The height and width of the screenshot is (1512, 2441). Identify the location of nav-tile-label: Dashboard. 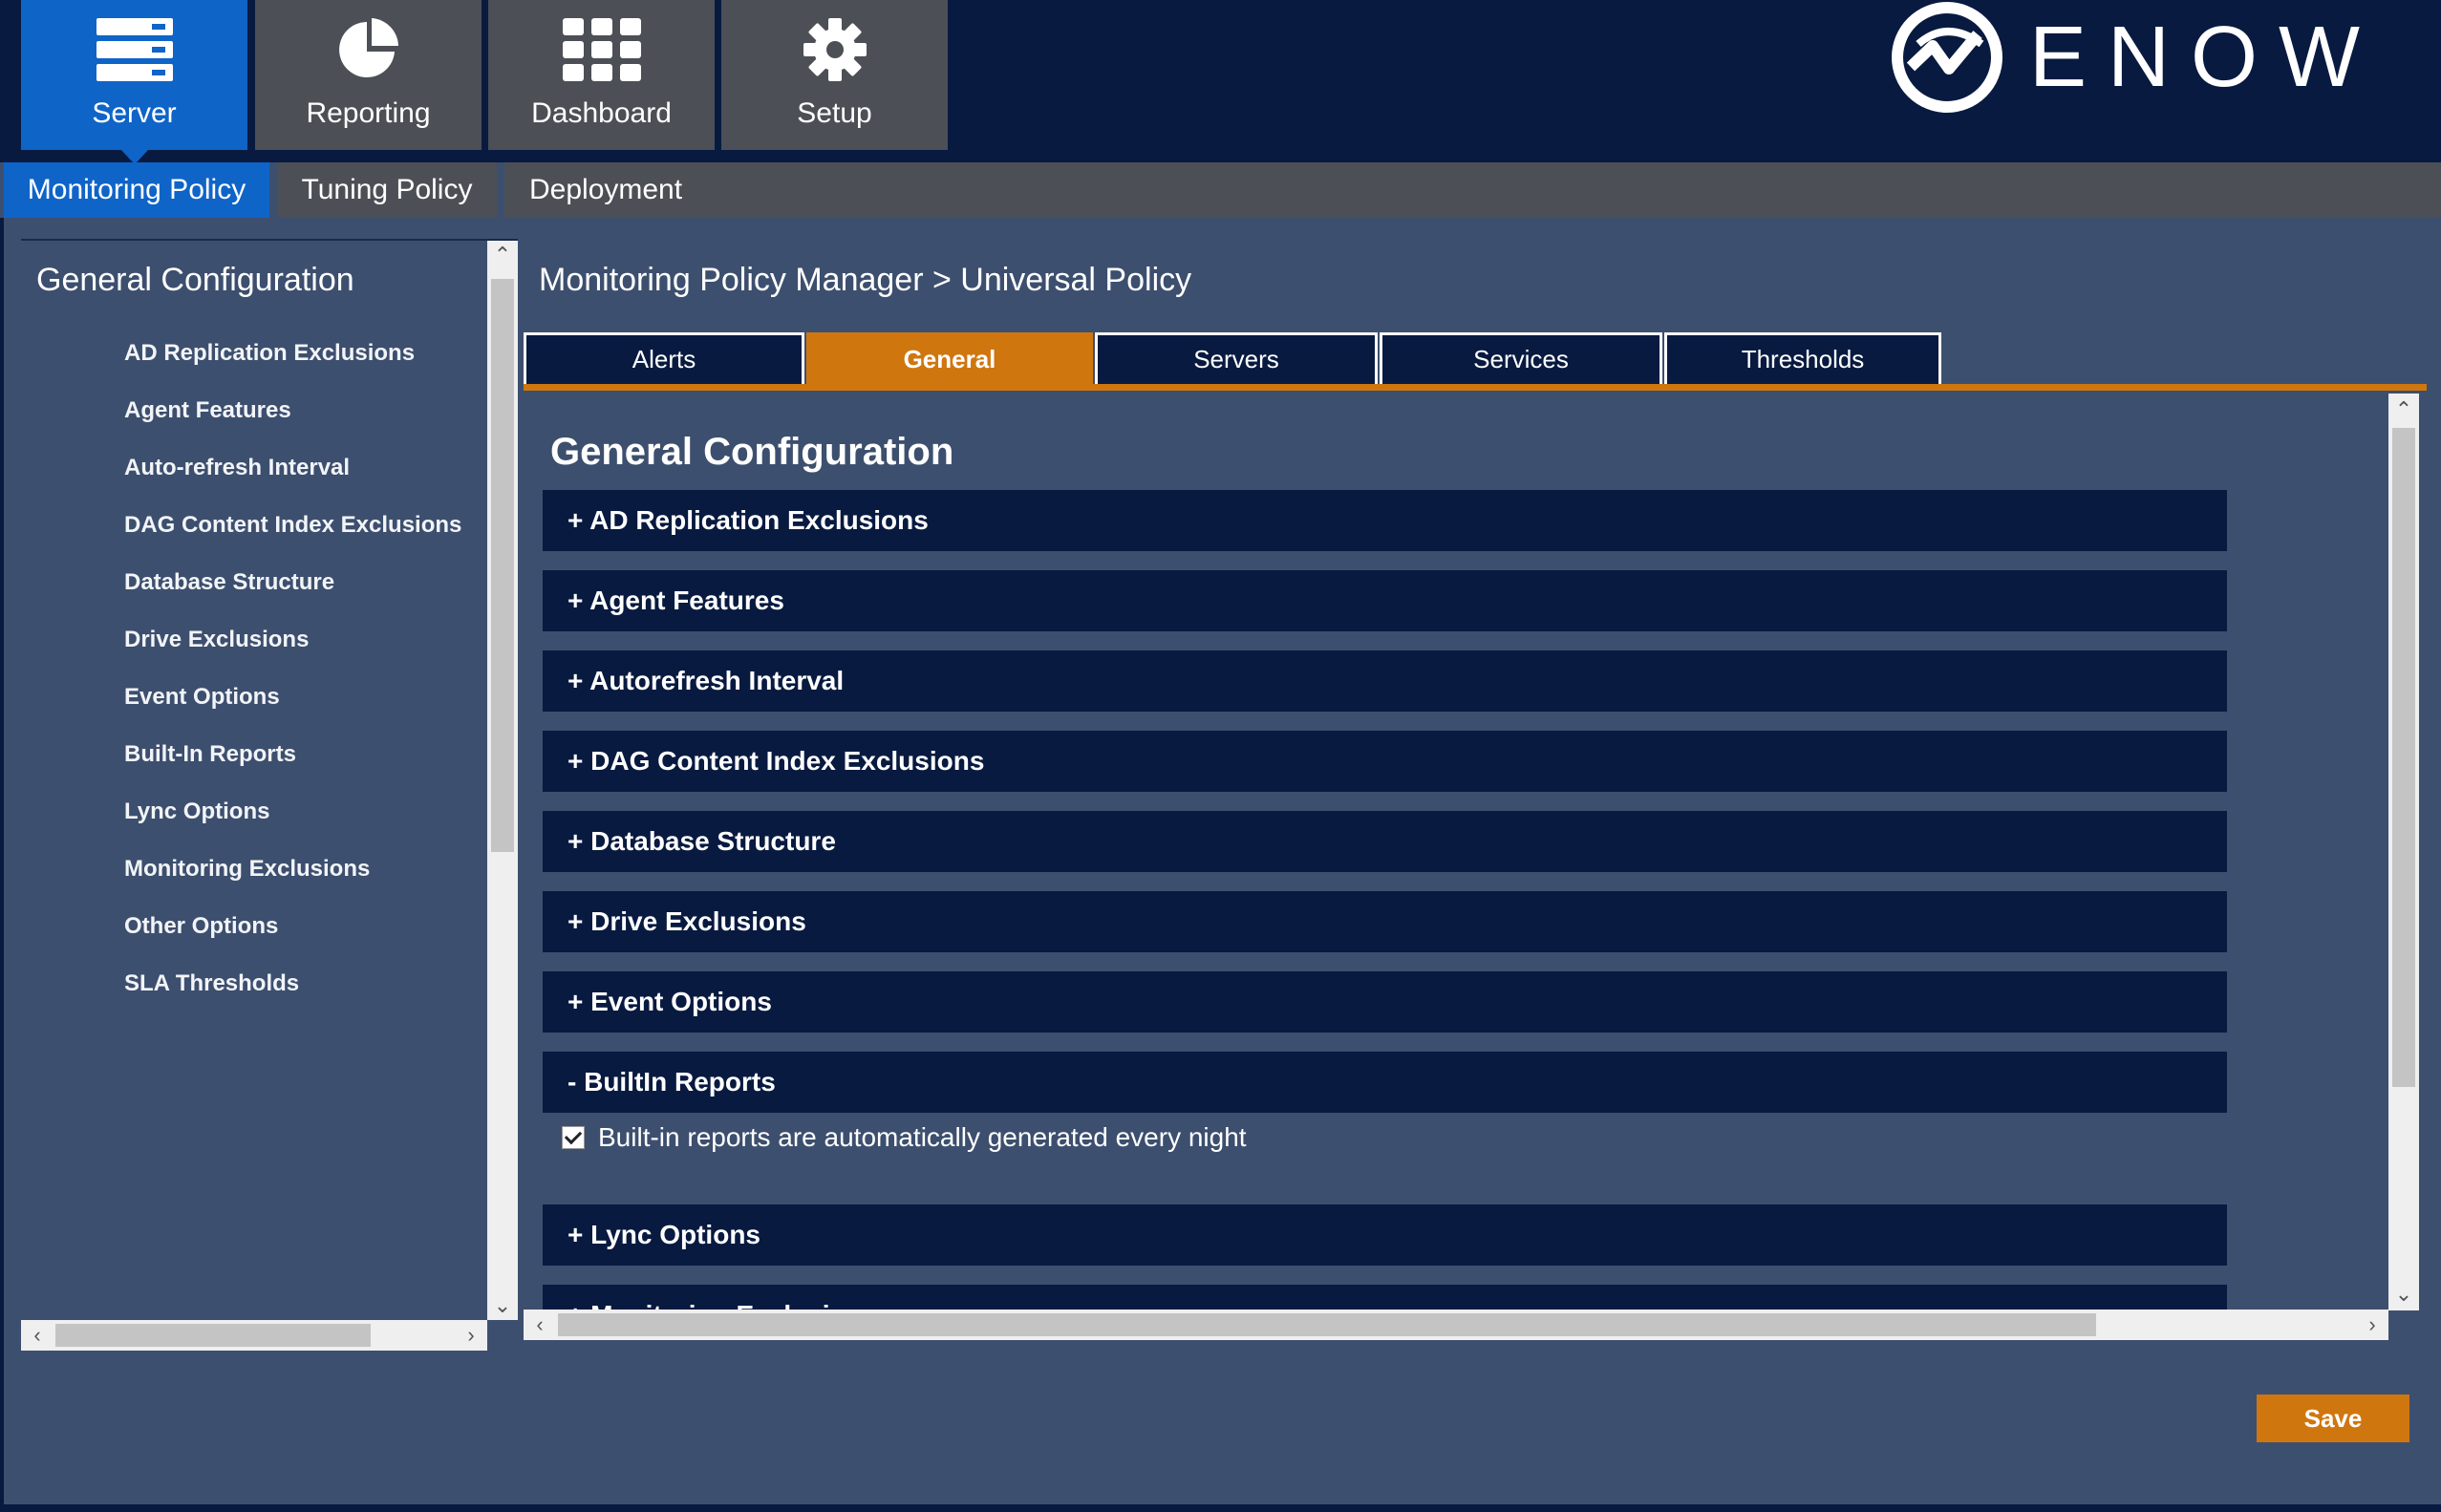
(601, 113).